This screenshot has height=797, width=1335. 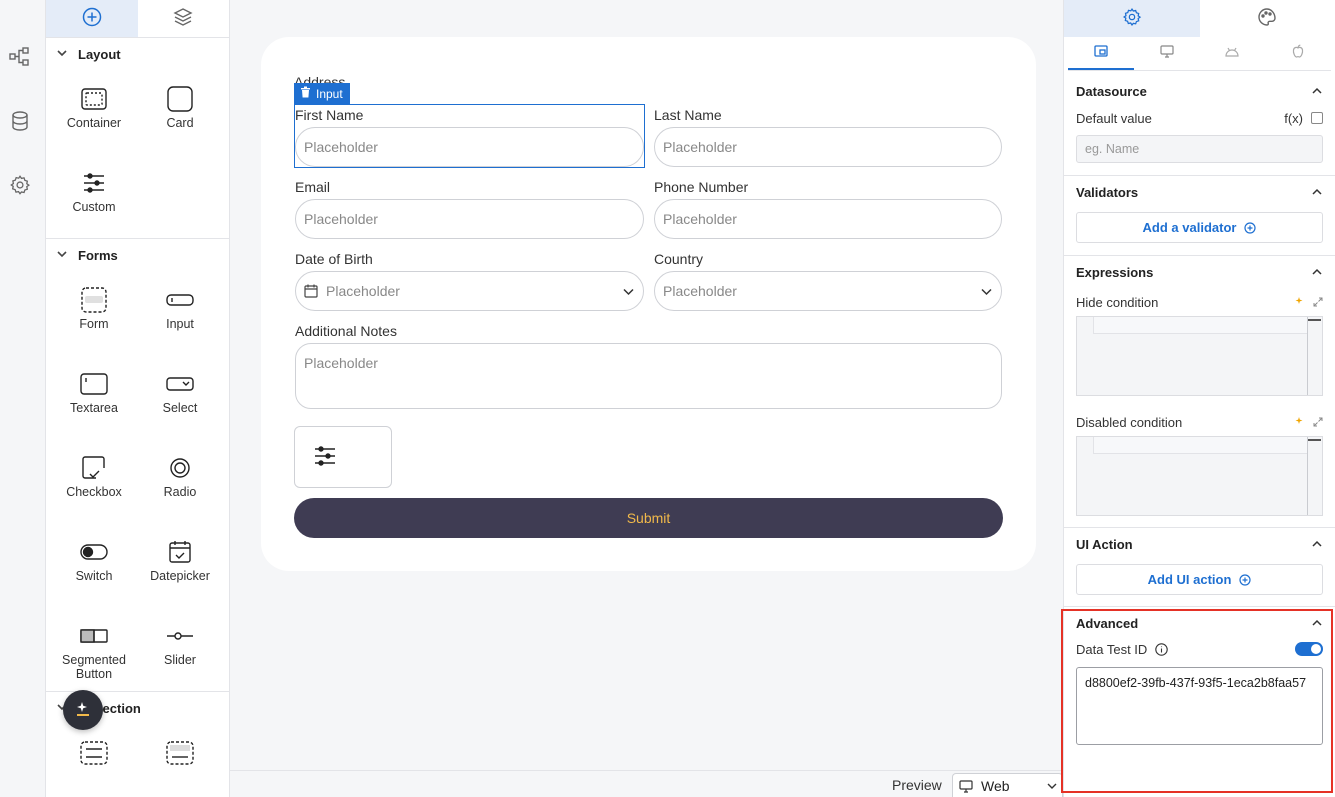 What do you see at coordinates (469, 147) in the screenshot?
I see `first-name-input: Placeholder` at bounding box center [469, 147].